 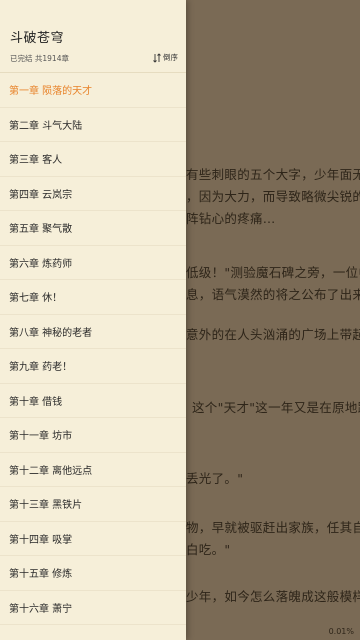 I want to click on chapter-item: 第九章 药老！, so click(x=93, y=366).